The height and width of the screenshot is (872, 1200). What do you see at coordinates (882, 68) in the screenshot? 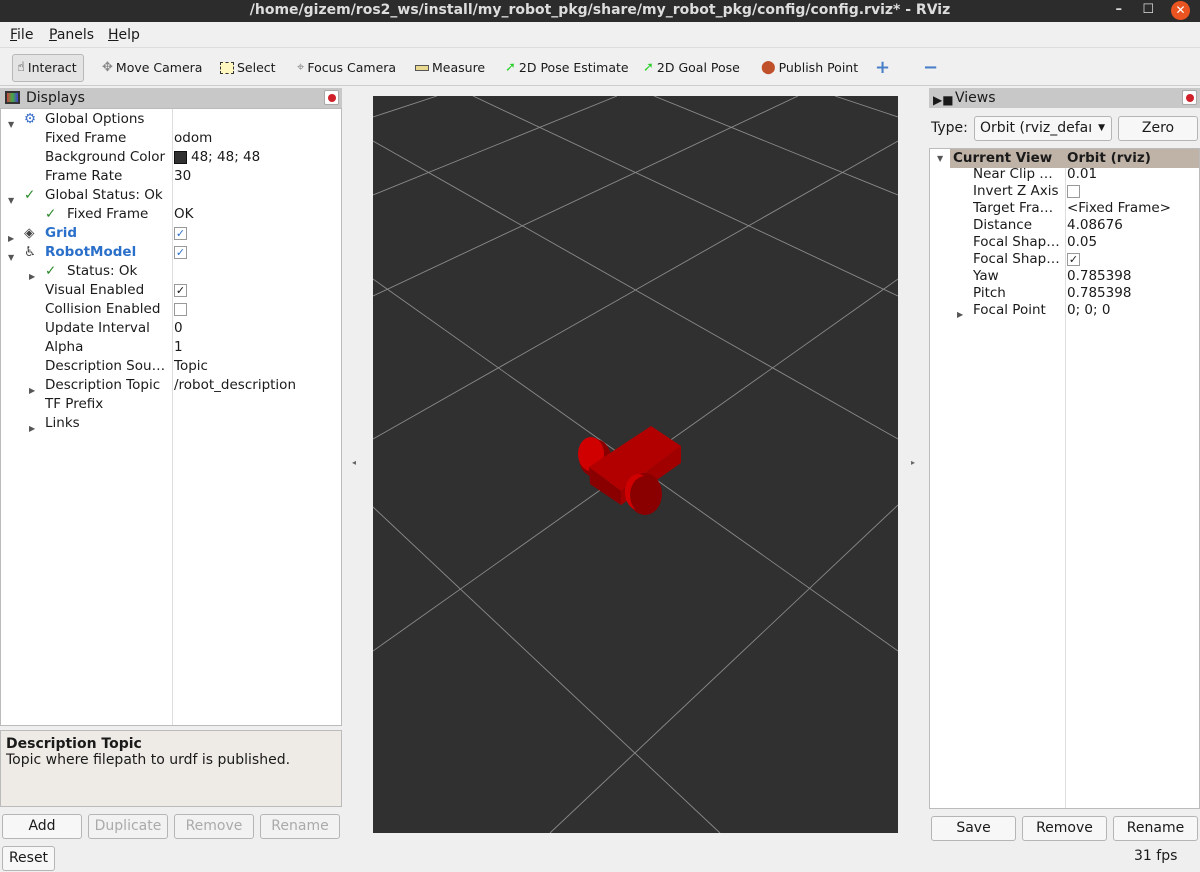
I see `add-tool-button: +` at bounding box center [882, 68].